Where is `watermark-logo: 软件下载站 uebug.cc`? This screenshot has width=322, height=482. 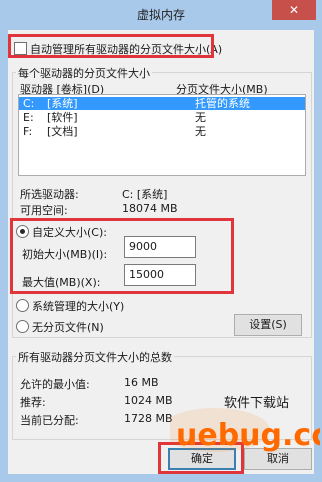 watermark-logo: 软件下载站 uebug.cc is located at coordinates (241, 422).